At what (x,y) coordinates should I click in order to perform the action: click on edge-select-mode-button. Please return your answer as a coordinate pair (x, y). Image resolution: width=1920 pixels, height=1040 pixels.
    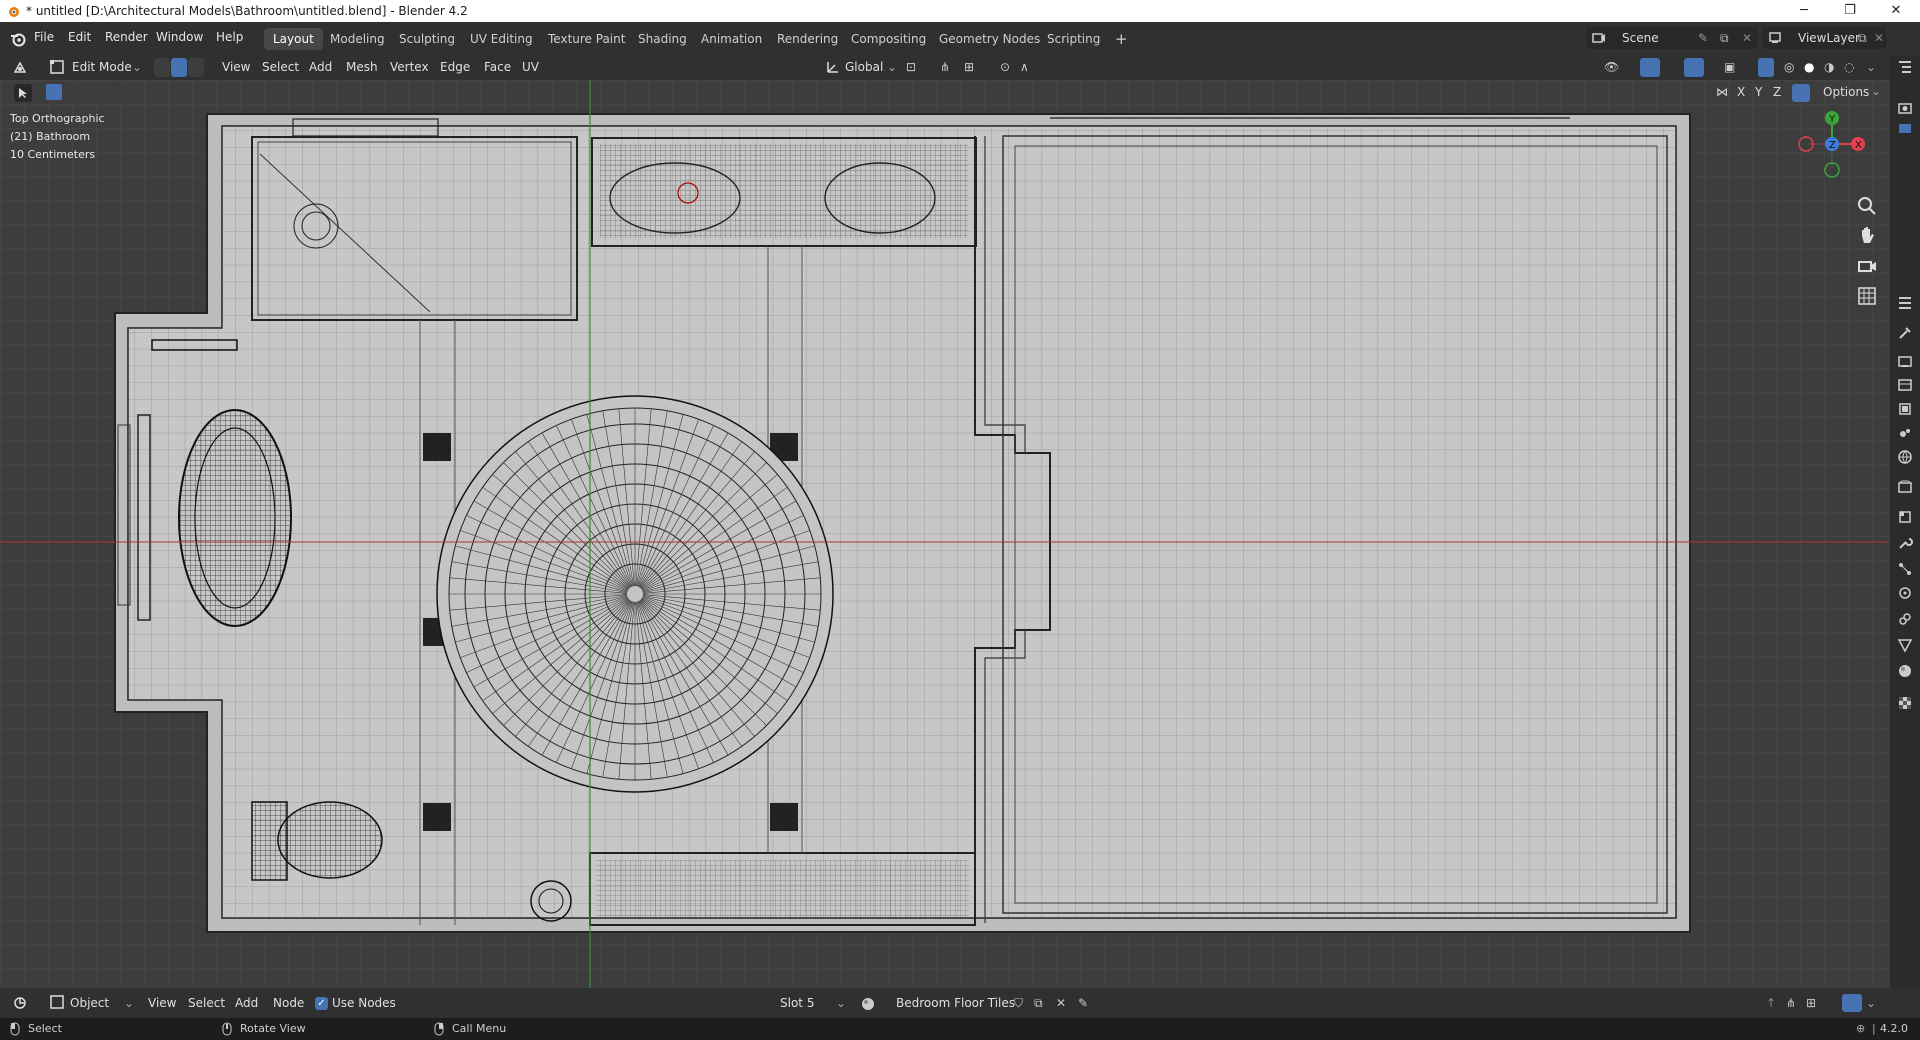
    Looking at the image, I should click on (179, 67).